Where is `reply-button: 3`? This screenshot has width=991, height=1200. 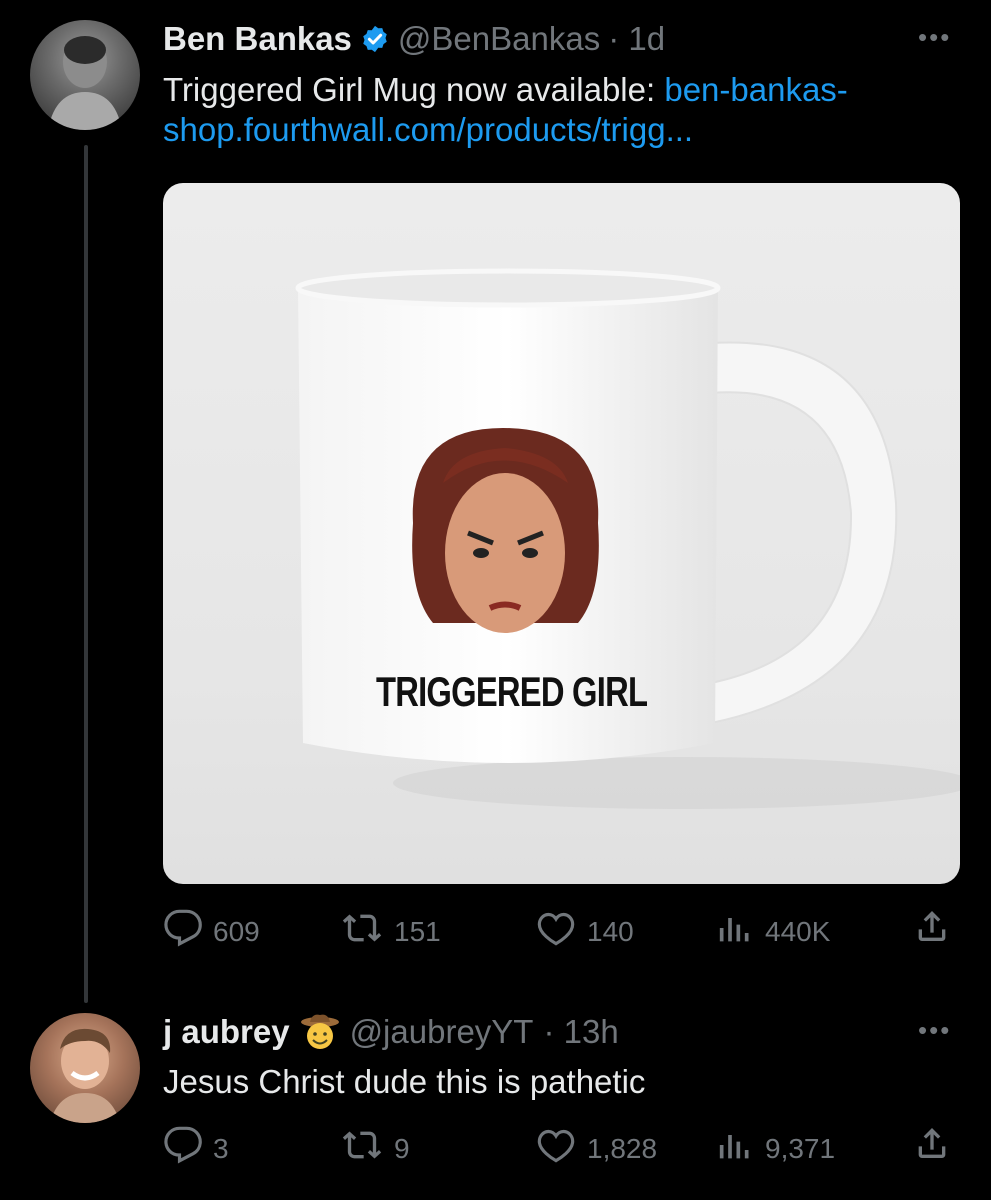
reply-button: 3 is located at coordinates (196, 1148).